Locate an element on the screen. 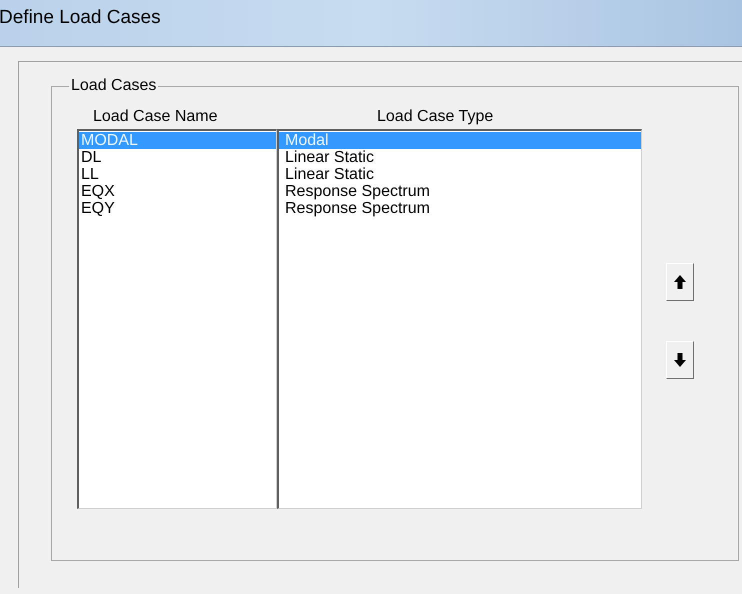  list-item: DL is located at coordinates (177, 157).